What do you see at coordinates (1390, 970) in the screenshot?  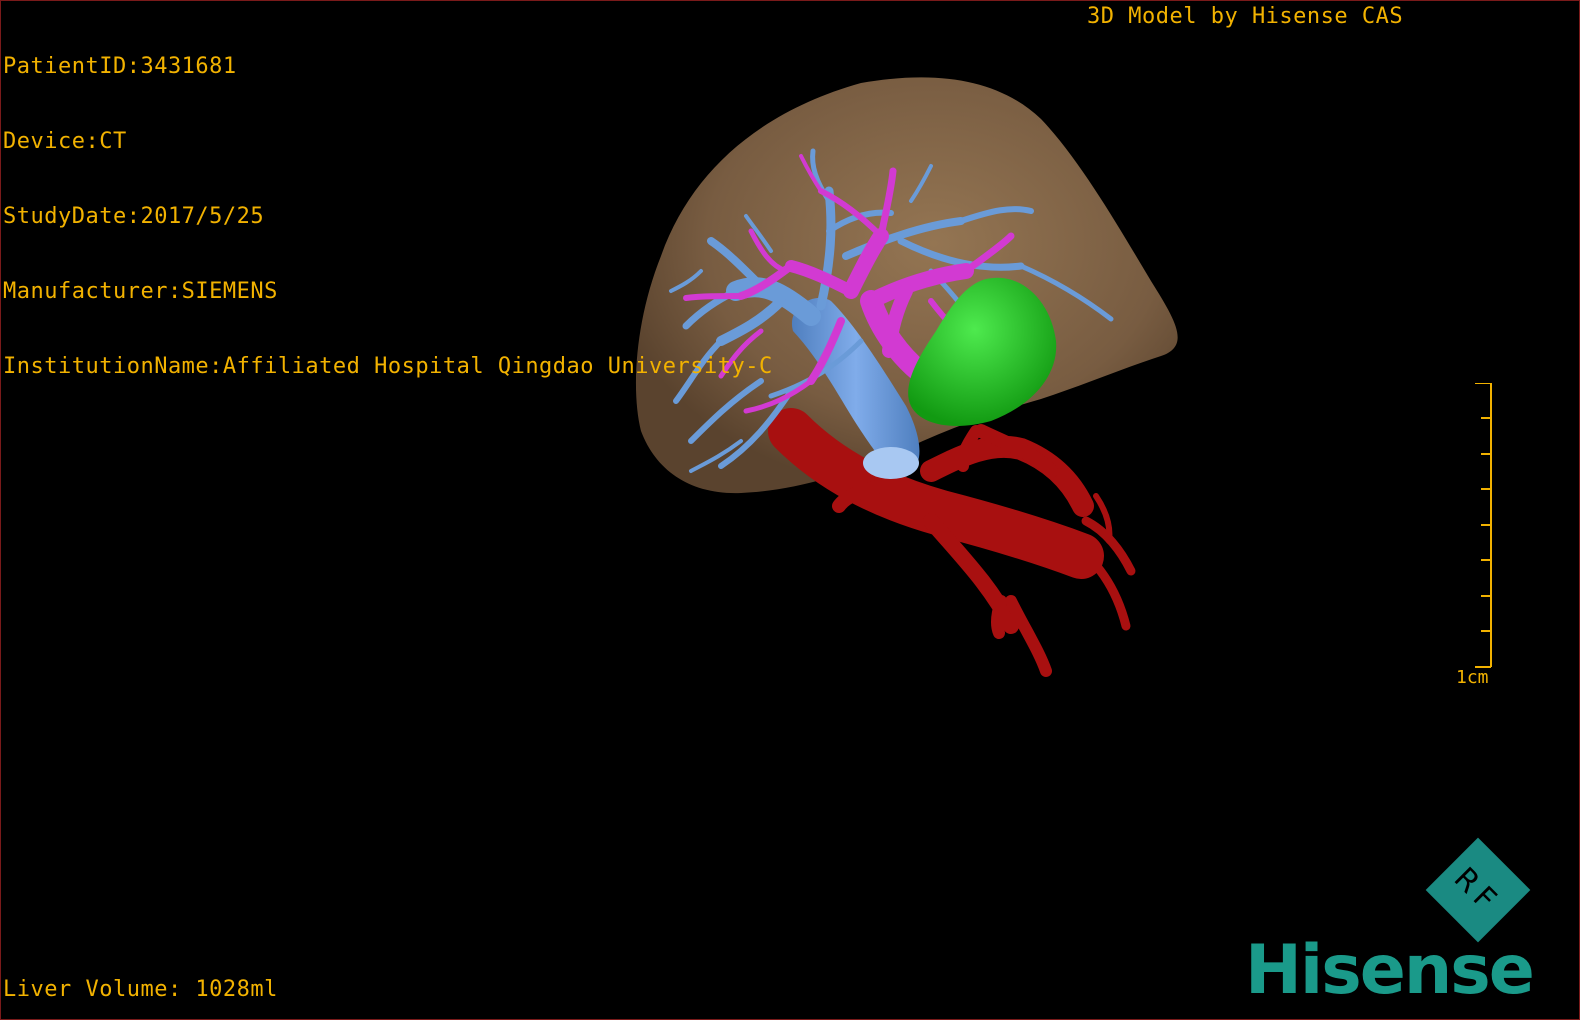 I see `hisense-logo: Hisense` at bounding box center [1390, 970].